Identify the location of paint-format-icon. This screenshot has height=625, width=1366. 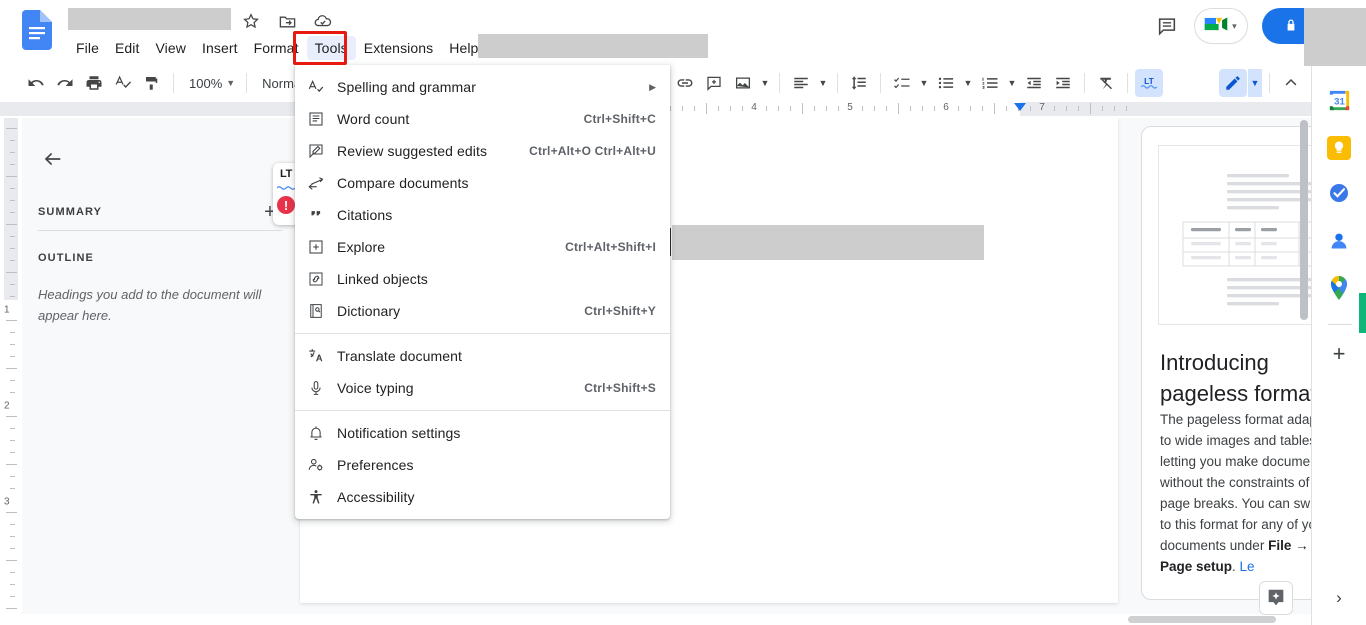
(152, 83).